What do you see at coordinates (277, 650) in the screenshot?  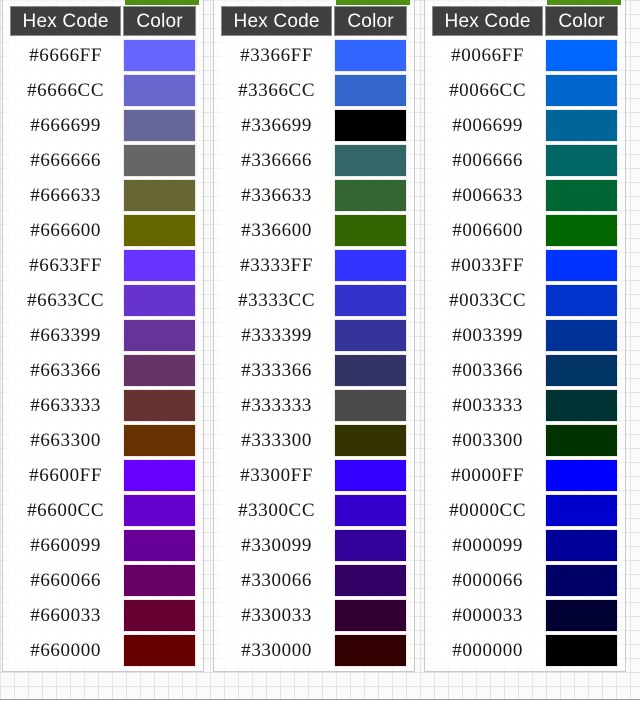 I see `hex-code-cell: #330000` at bounding box center [277, 650].